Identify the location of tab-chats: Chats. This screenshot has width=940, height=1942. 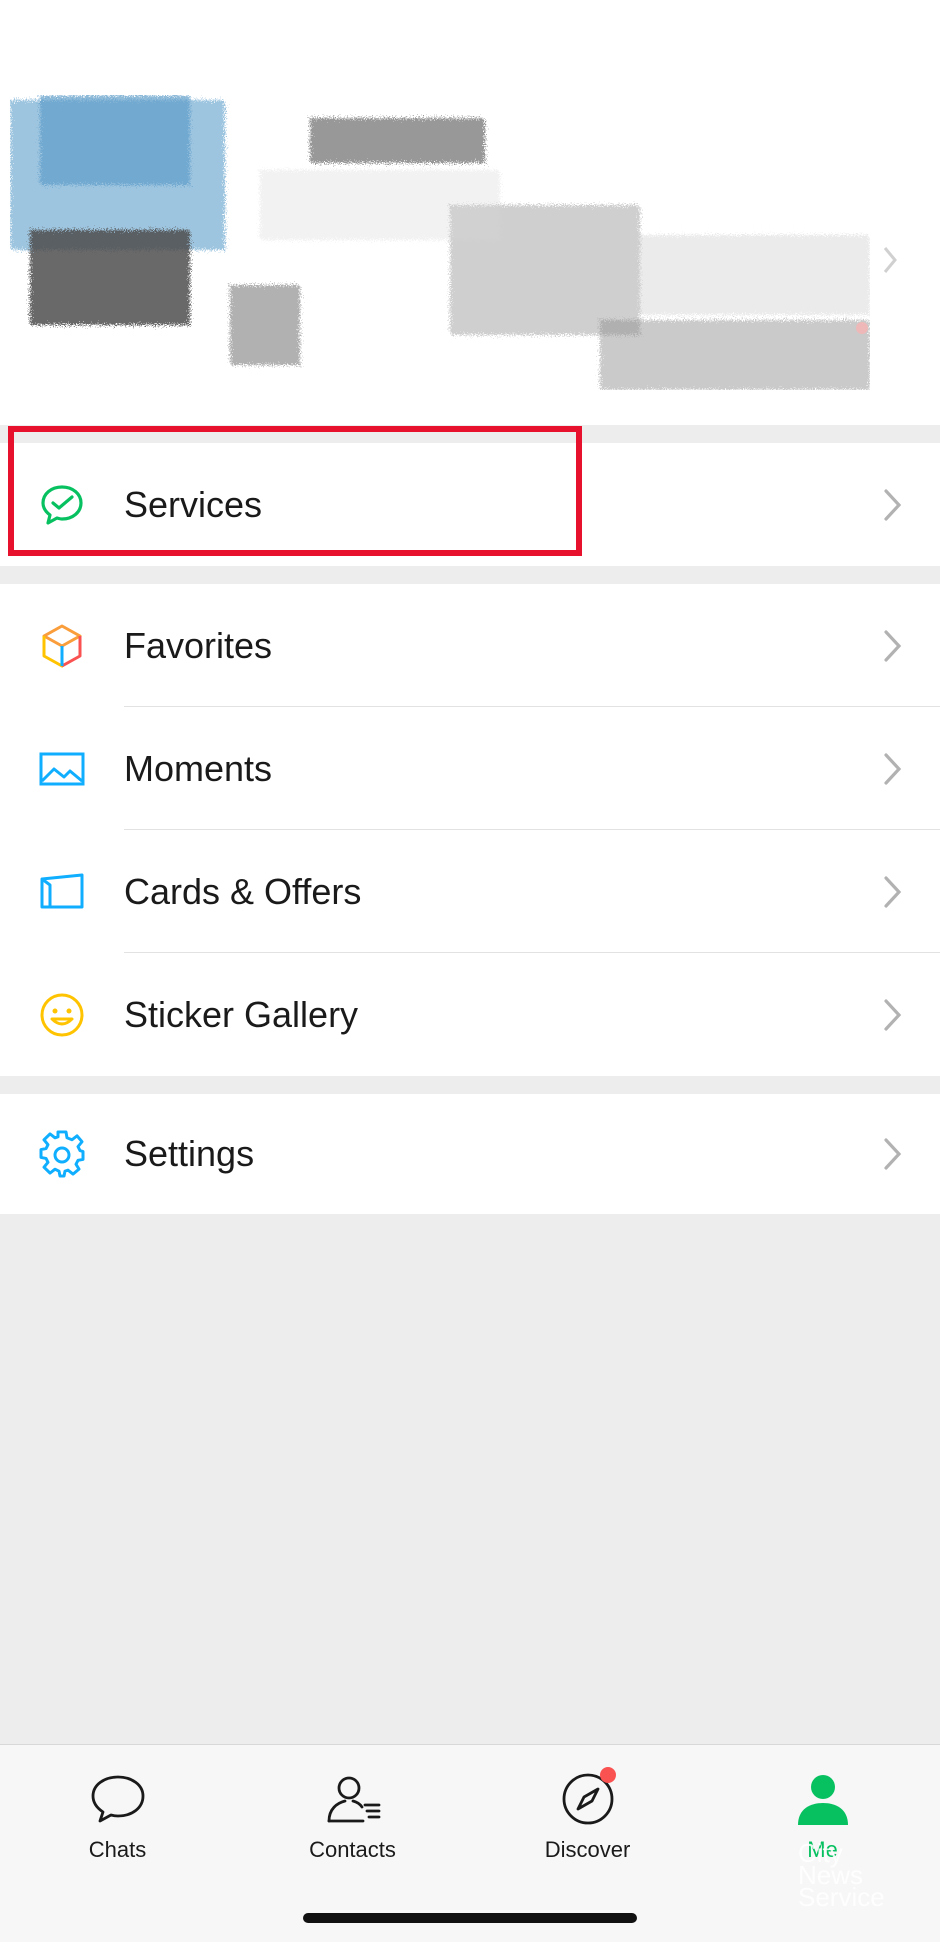
(117, 1824).